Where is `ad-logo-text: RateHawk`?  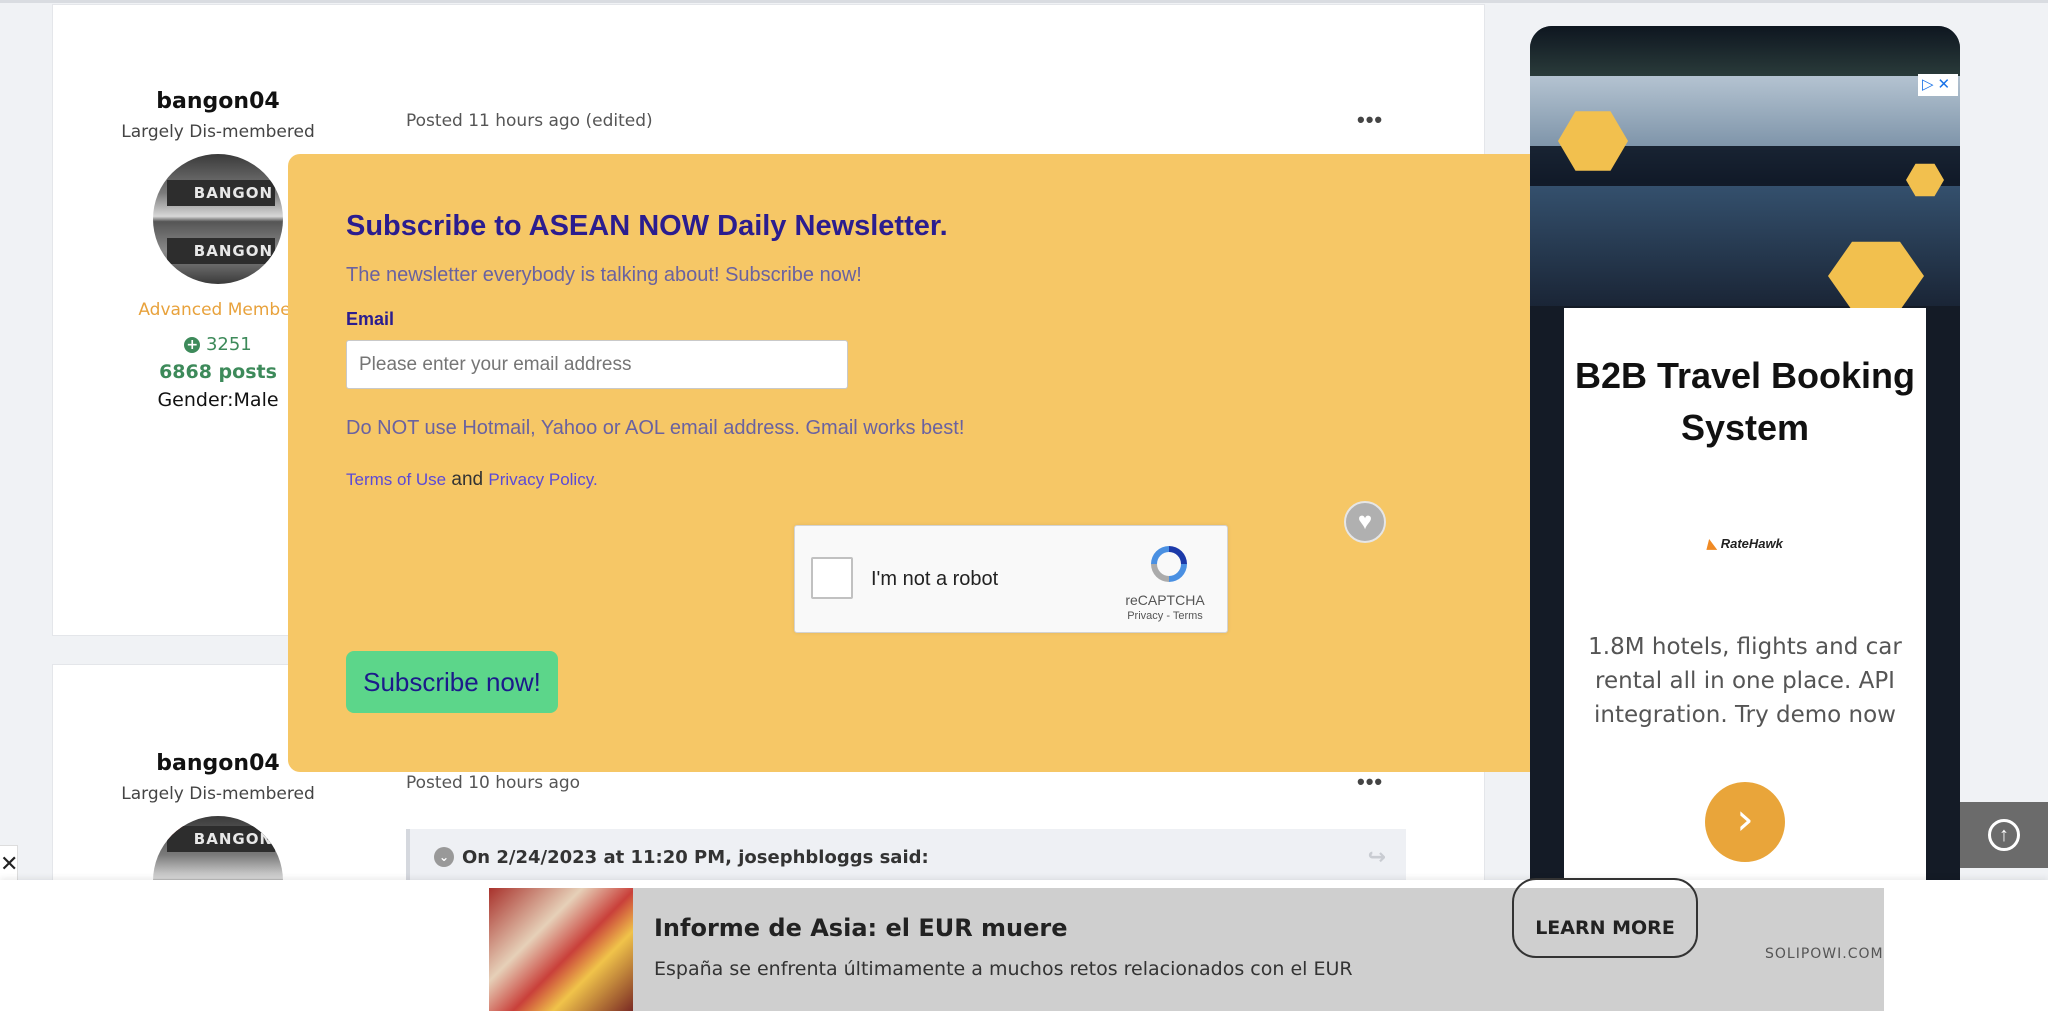
ad-logo-text: RateHawk is located at coordinates (1751, 543).